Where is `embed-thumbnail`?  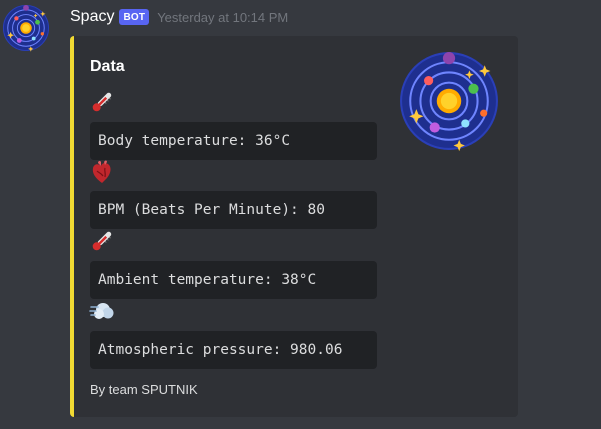 embed-thumbnail is located at coordinates (449, 101).